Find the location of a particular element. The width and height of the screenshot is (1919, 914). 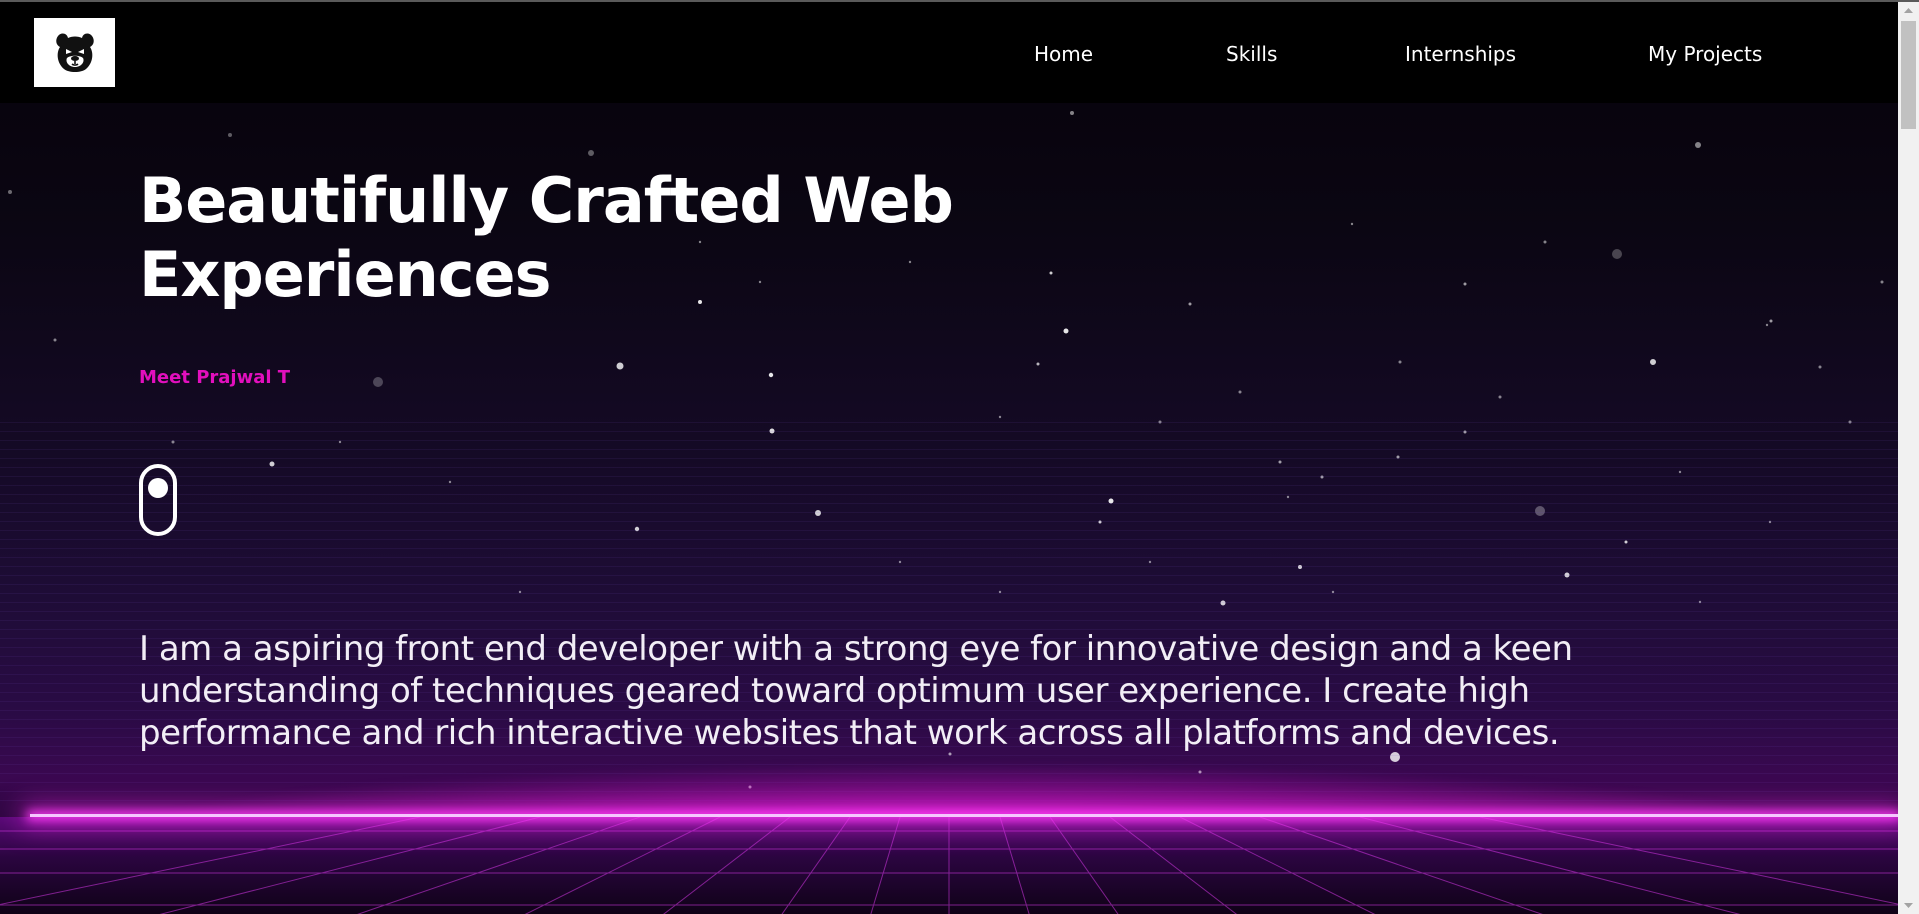

hero-title: Beautifully Crafted Web Experiences is located at coordinates (546, 237).